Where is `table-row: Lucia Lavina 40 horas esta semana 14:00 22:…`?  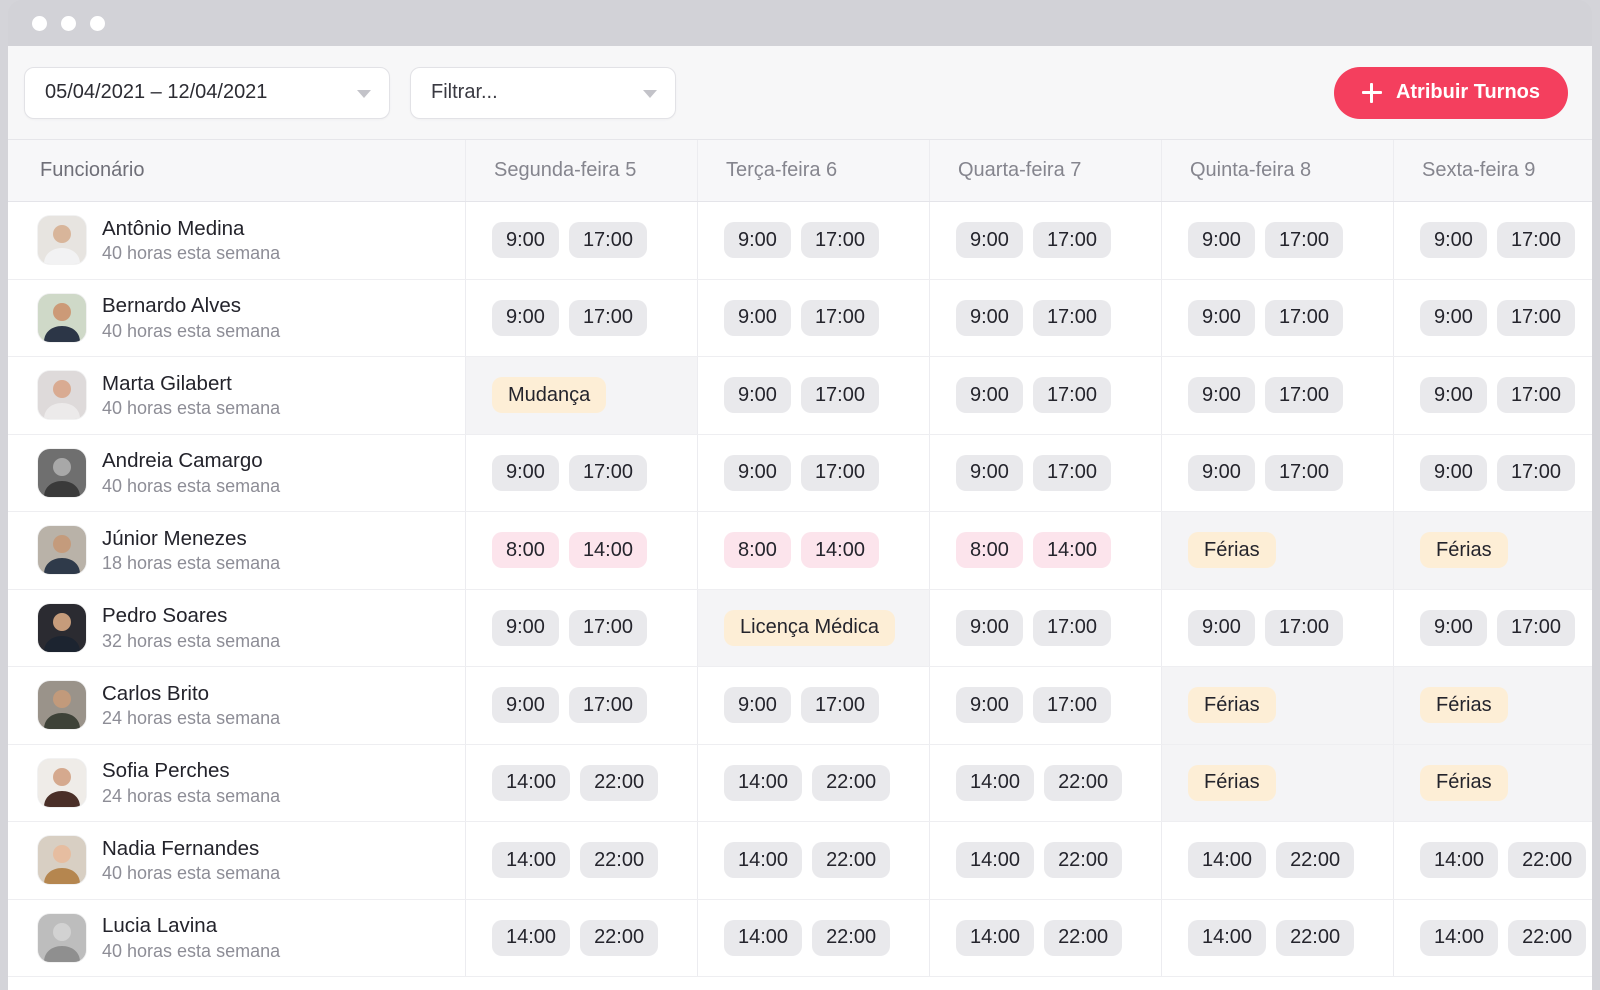 table-row: Lucia Lavina 40 horas esta semana 14:00 22:… is located at coordinates (800, 938).